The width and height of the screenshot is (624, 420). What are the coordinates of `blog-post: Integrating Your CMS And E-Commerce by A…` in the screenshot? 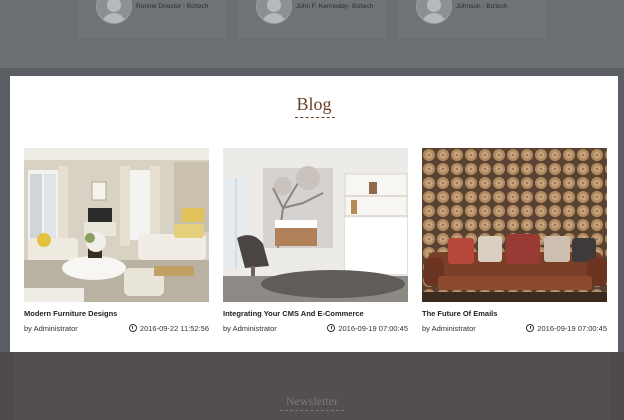 It's located at (315, 243).